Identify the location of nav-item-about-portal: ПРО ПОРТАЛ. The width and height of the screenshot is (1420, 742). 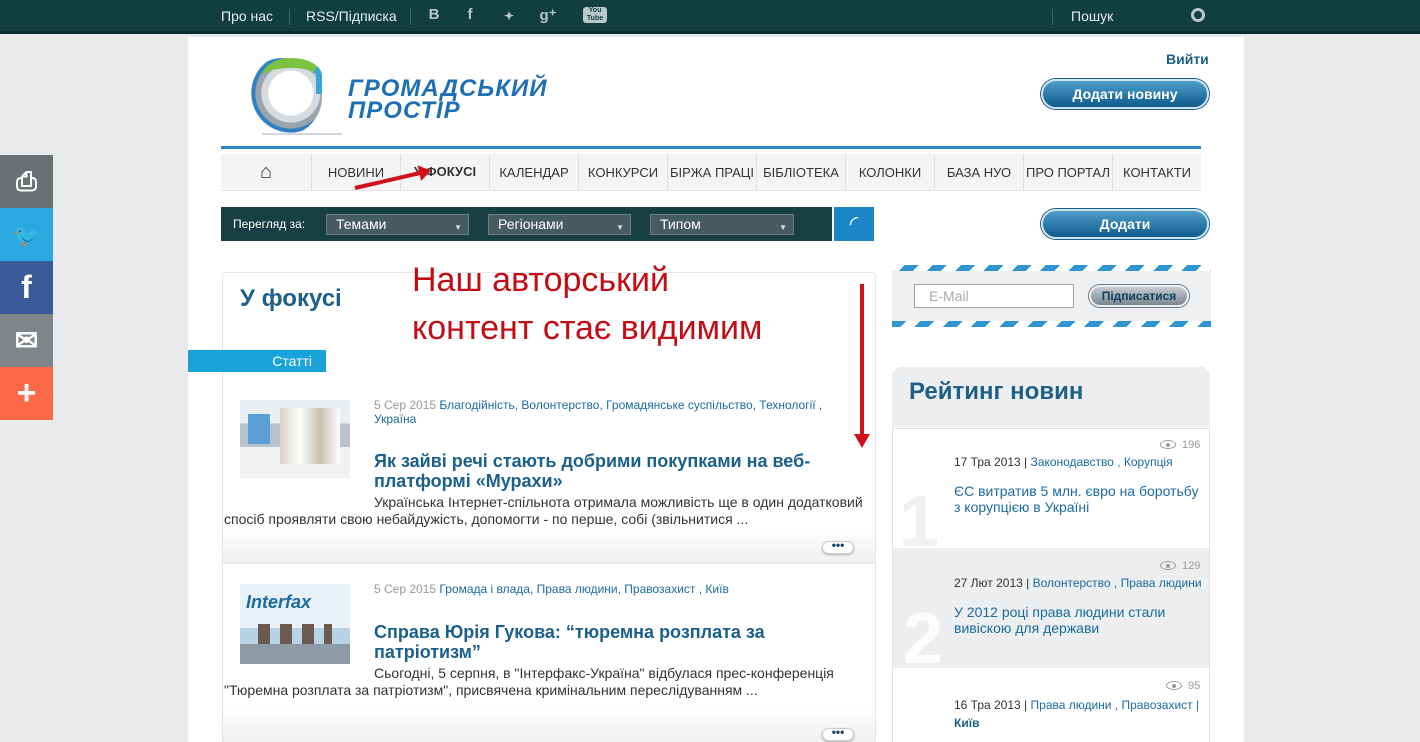
(1067, 172).